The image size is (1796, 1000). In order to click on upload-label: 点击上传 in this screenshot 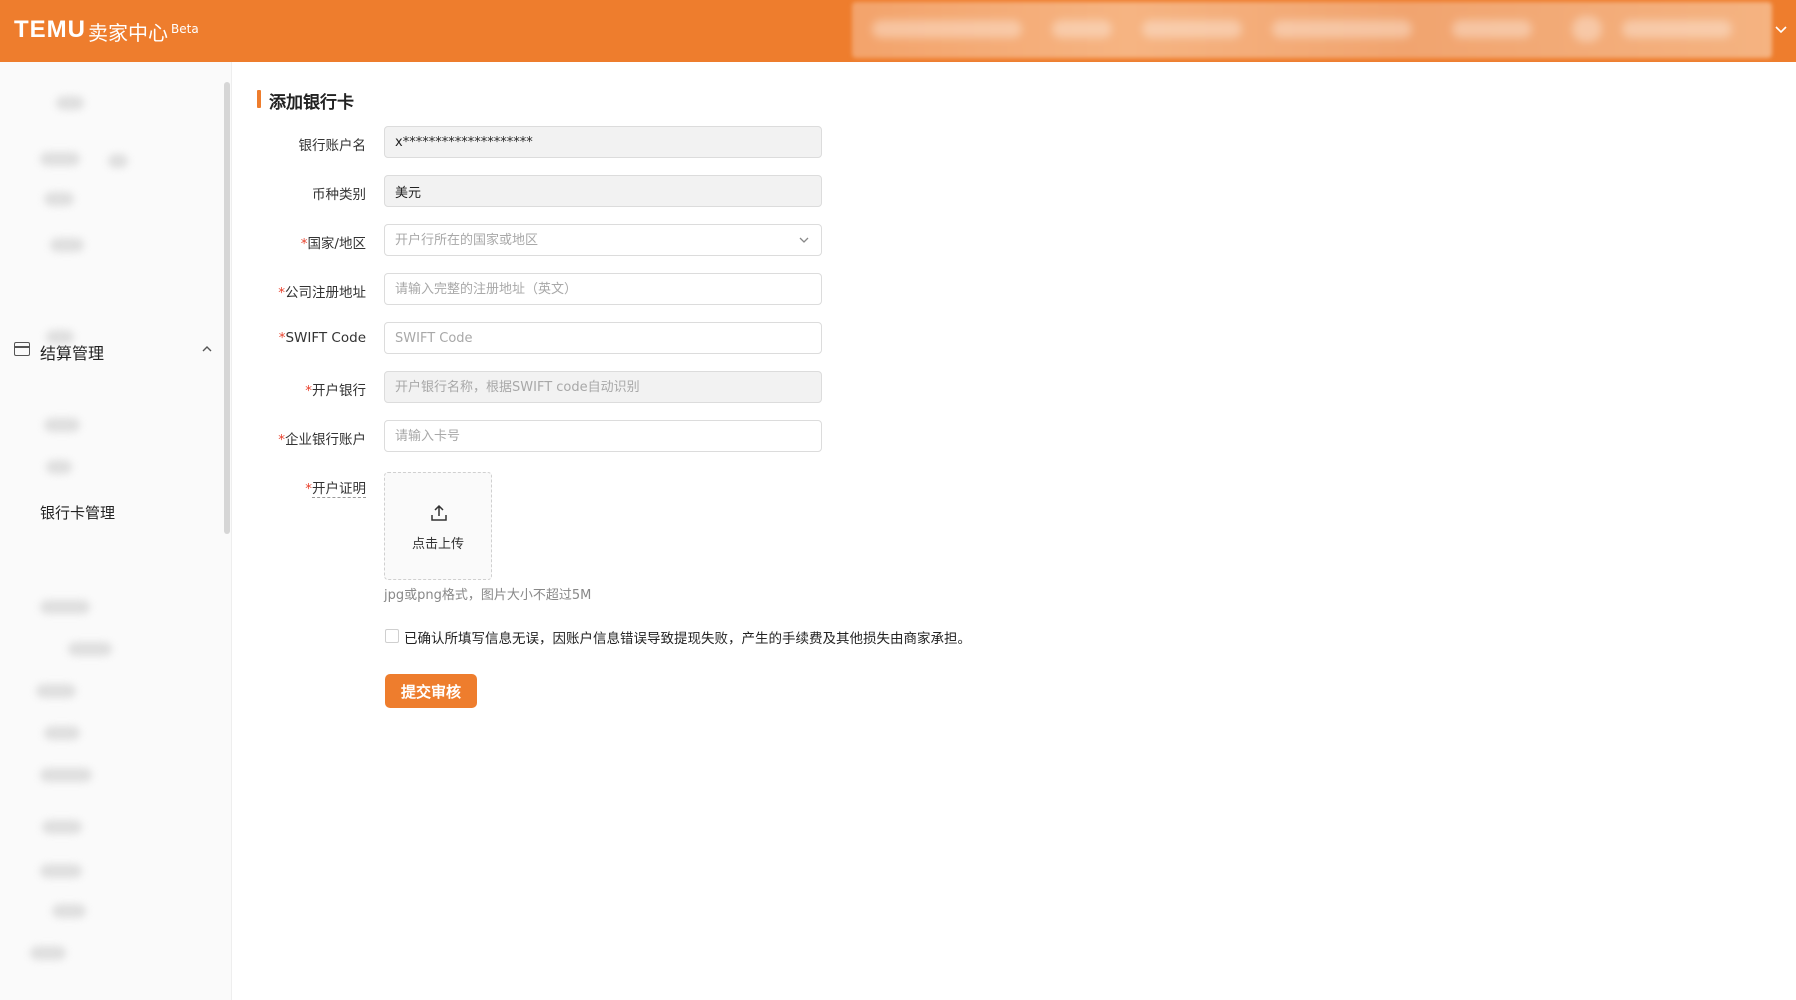, I will do `click(437, 544)`.